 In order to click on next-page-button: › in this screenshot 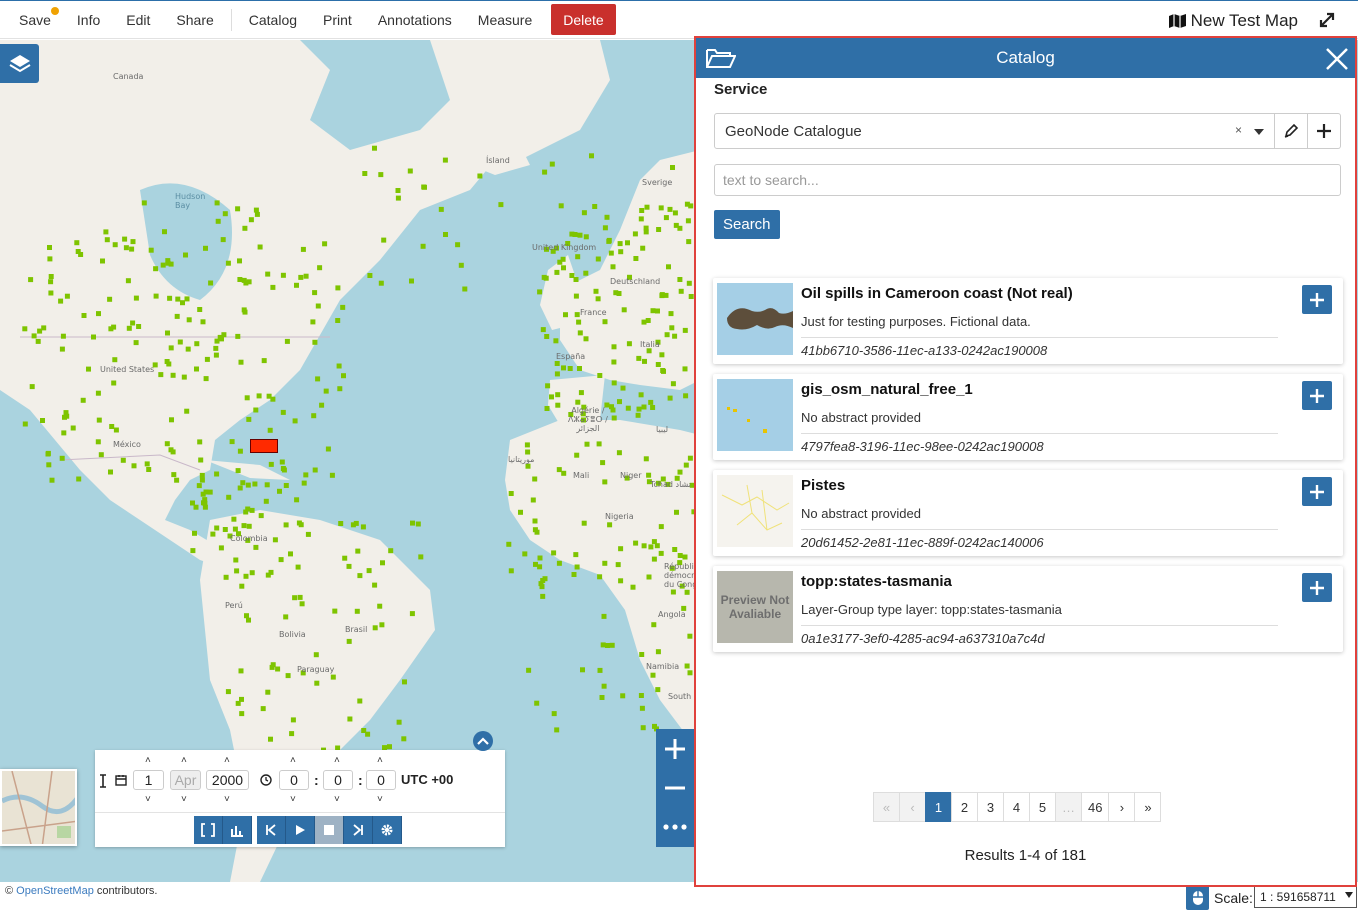, I will do `click(1122, 807)`.